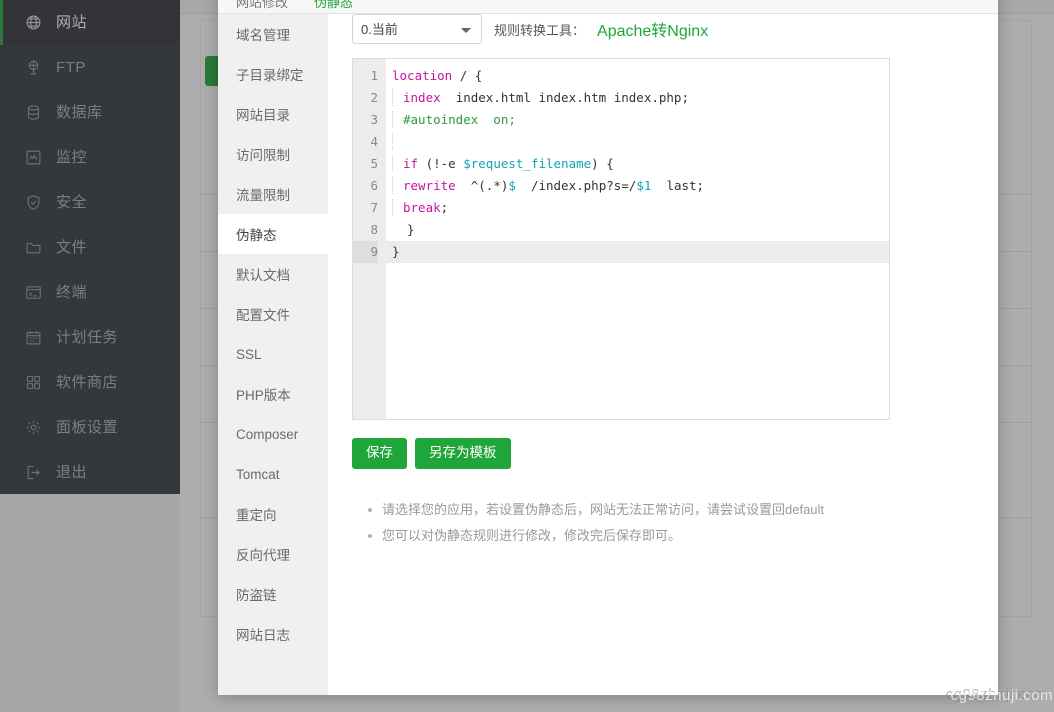  Describe the element at coordinates (273, 434) in the screenshot. I see `sub-nav-item-composer: Composer` at that location.